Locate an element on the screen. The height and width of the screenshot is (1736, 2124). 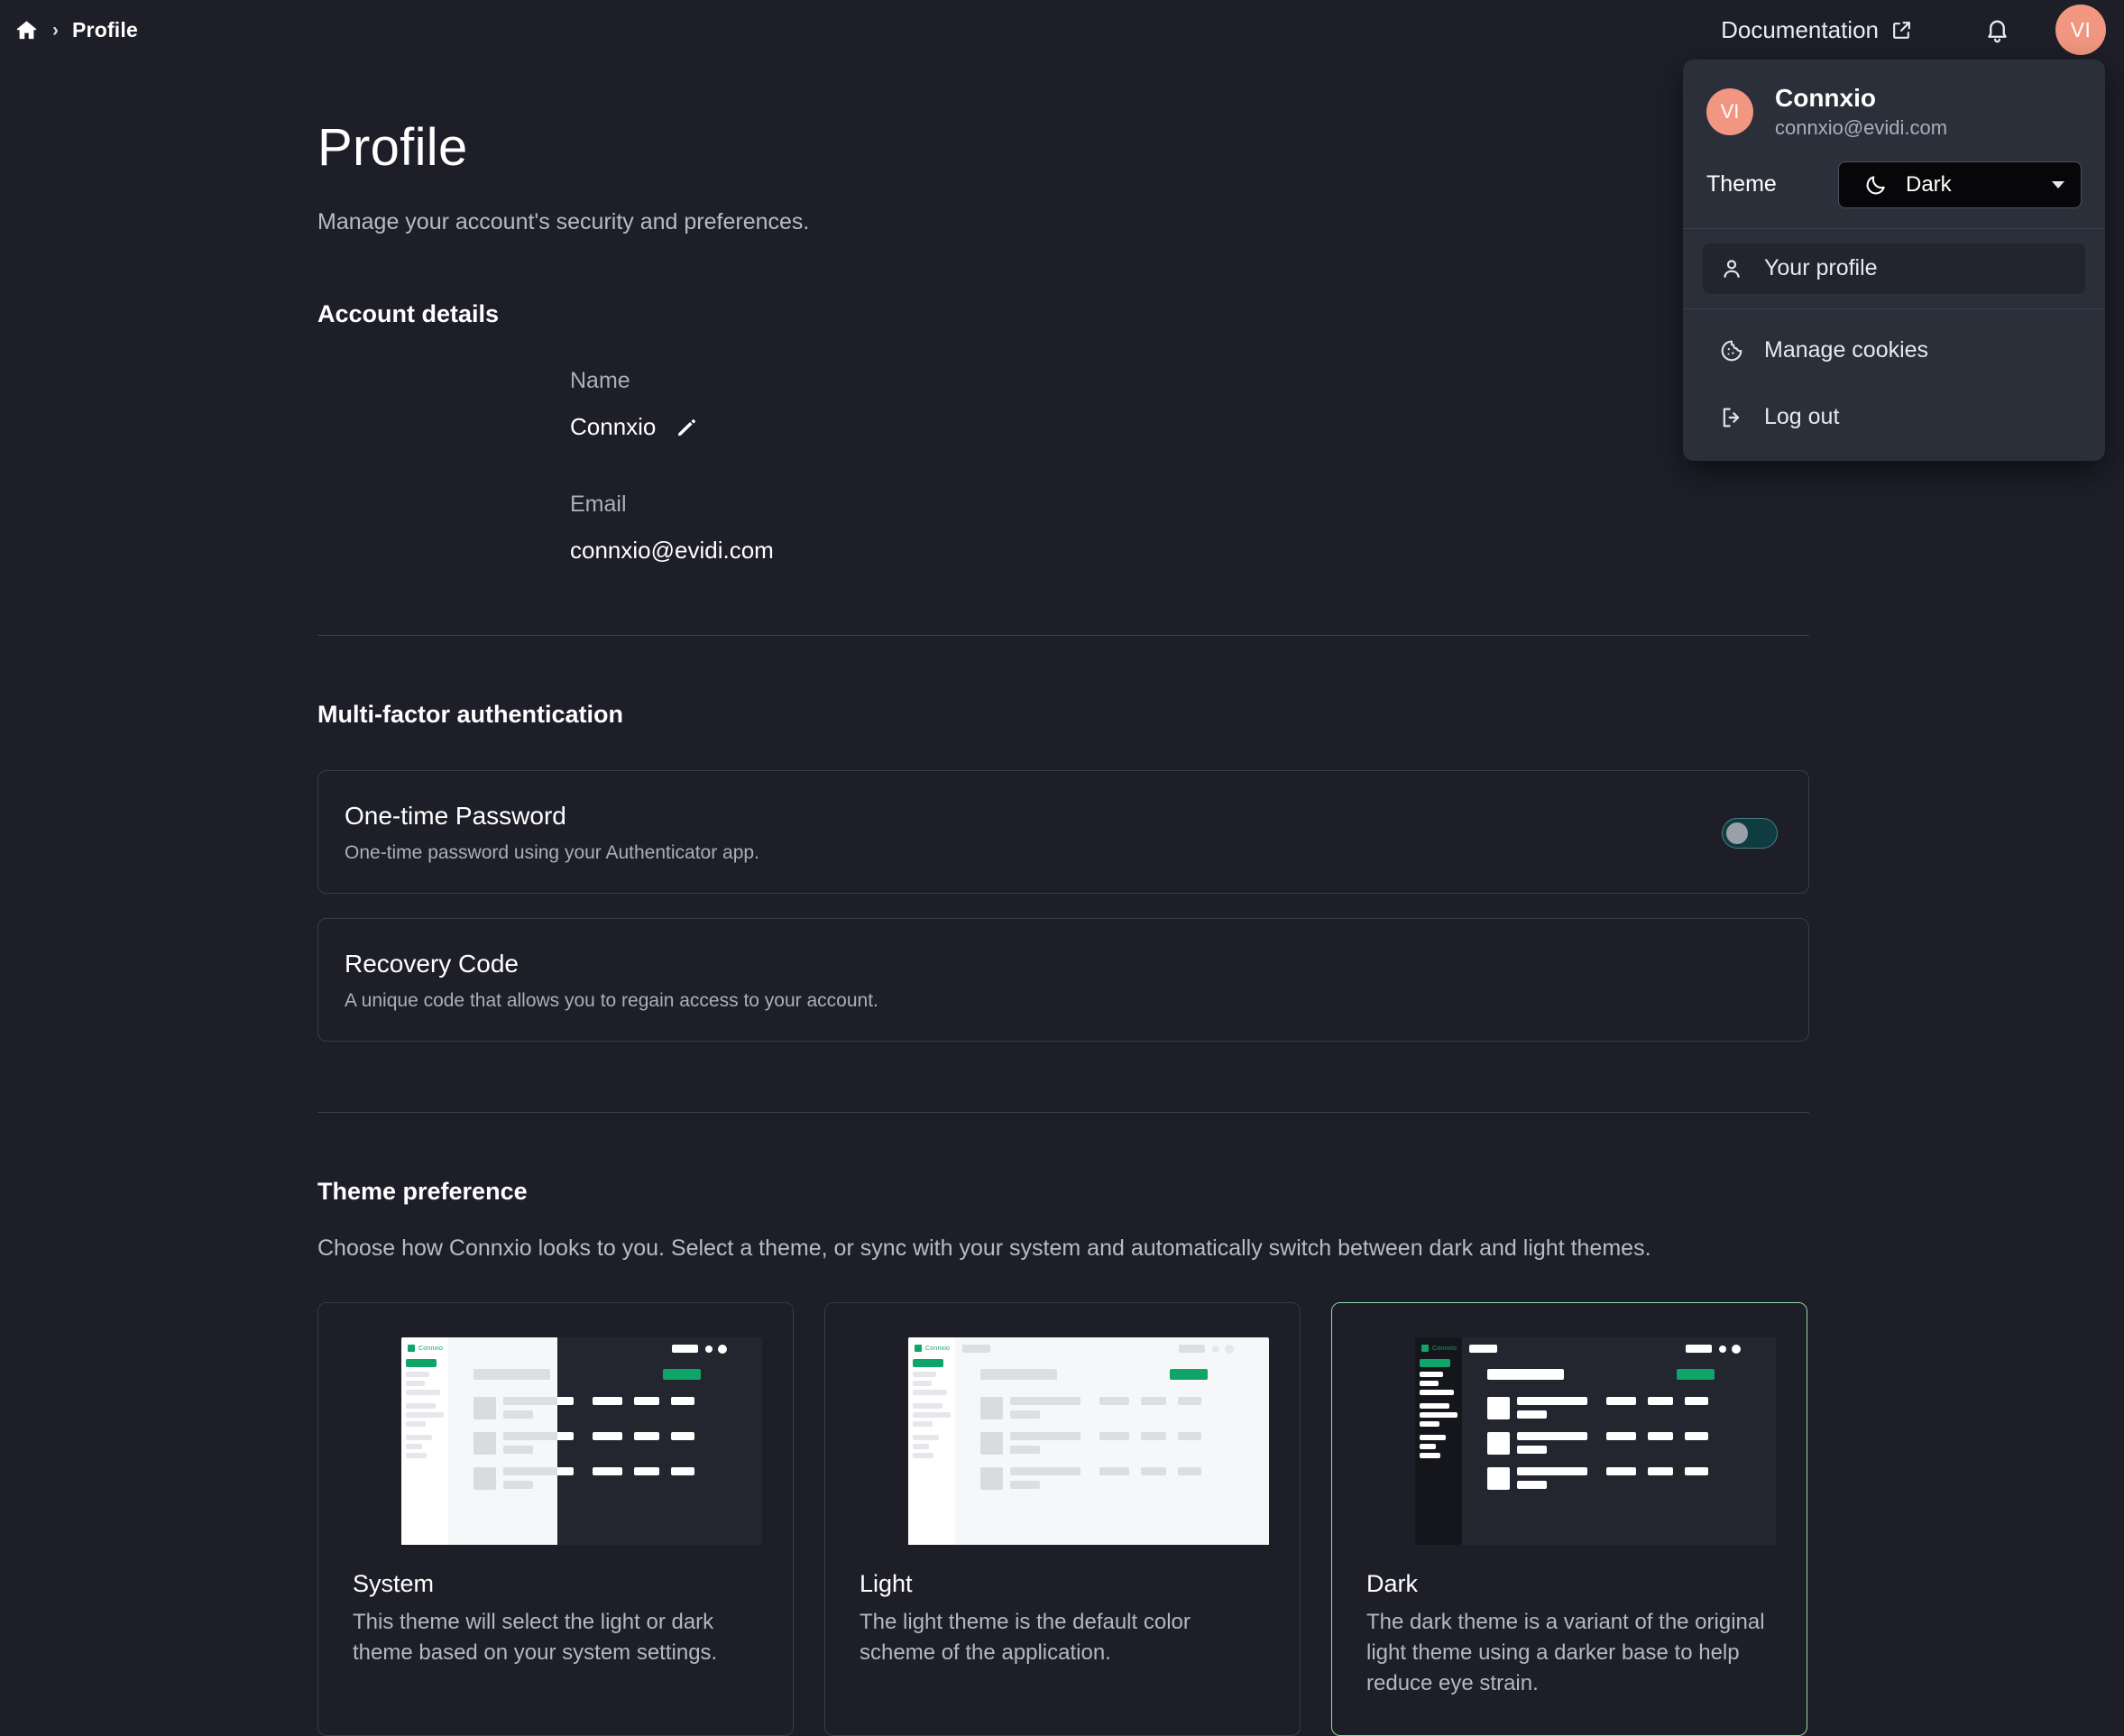
theme-select: Dark is located at coordinates (1960, 184).